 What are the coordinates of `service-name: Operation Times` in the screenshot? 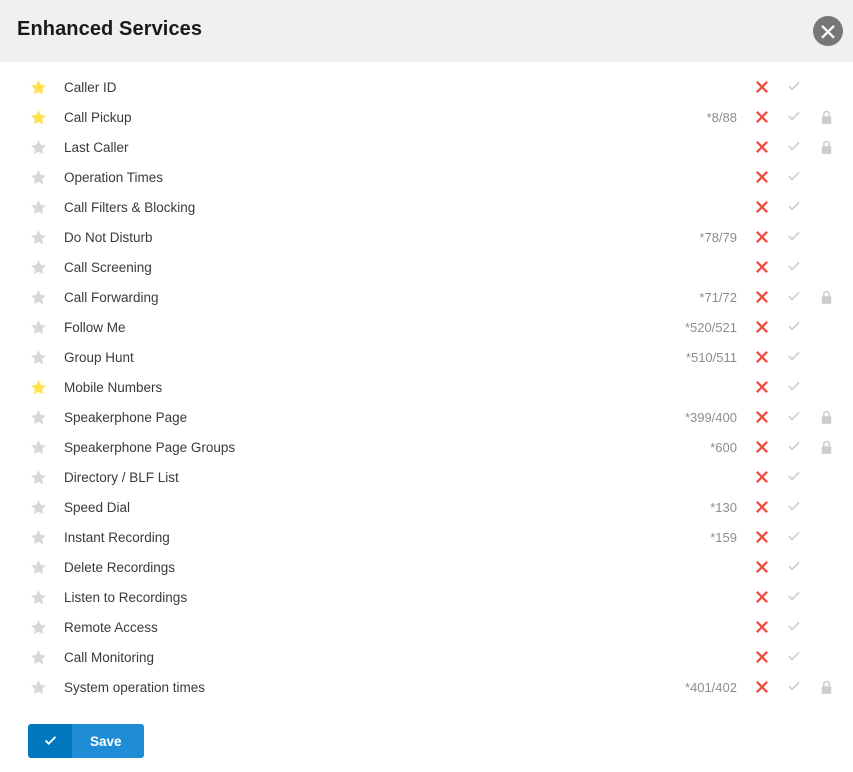 It's located at (114, 177).